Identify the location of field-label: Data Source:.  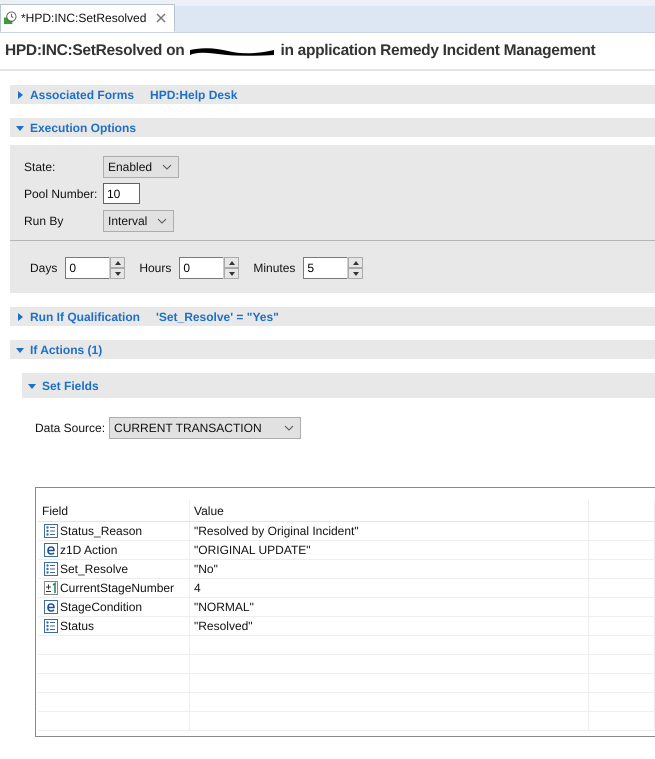
(70, 428).